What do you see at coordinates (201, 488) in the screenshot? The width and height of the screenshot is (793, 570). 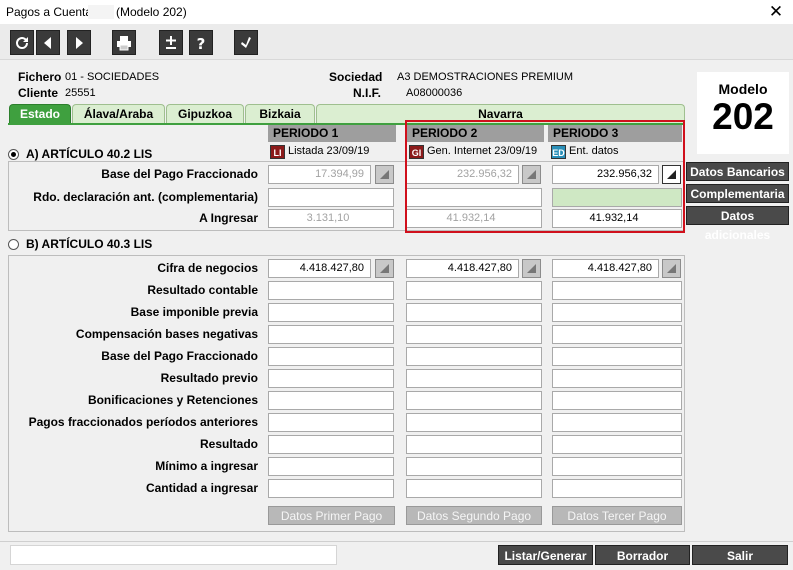 I see `row-label: Cantidad a ingresar` at bounding box center [201, 488].